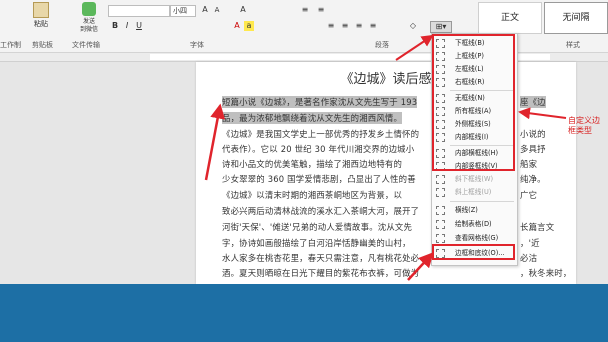 This screenshot has height=342, width=608. I want to click on arrow-to-dropdown, so click(414, 47).